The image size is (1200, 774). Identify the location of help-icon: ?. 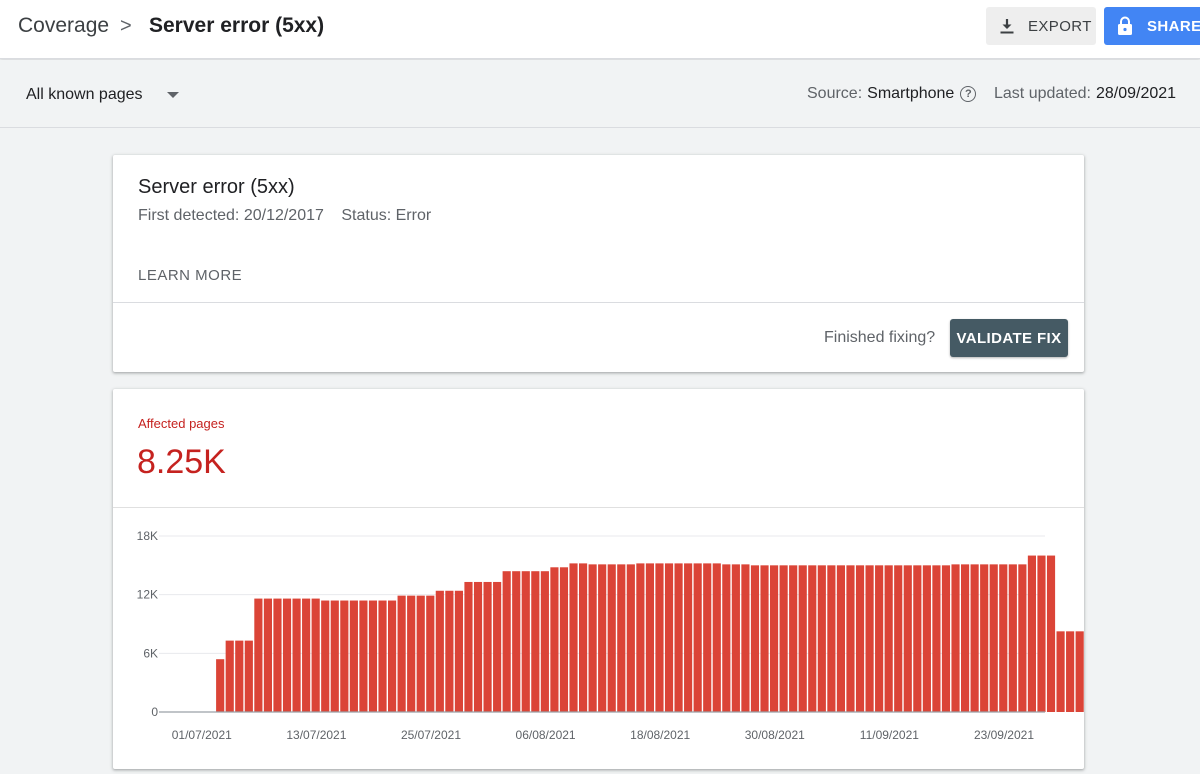
(968, 94).